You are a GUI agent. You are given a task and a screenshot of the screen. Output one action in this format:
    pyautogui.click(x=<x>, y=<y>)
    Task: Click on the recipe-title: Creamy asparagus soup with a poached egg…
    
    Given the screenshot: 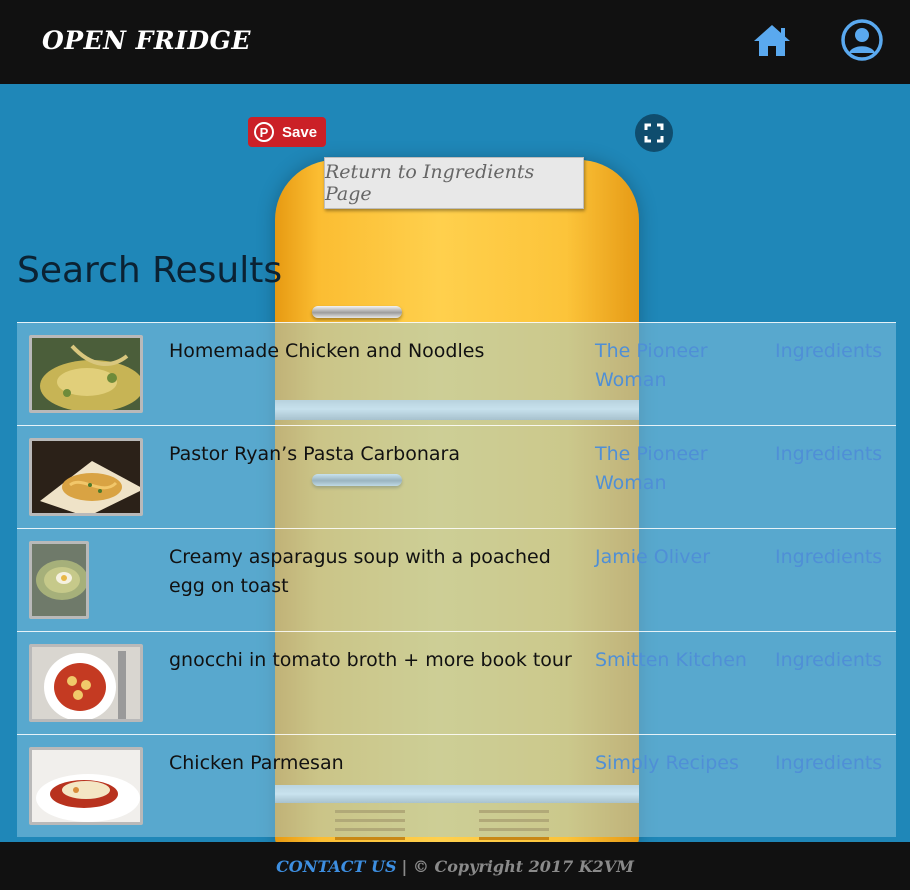 What is the action you would take?
    pyautogui.click(x=360, y=571)
    